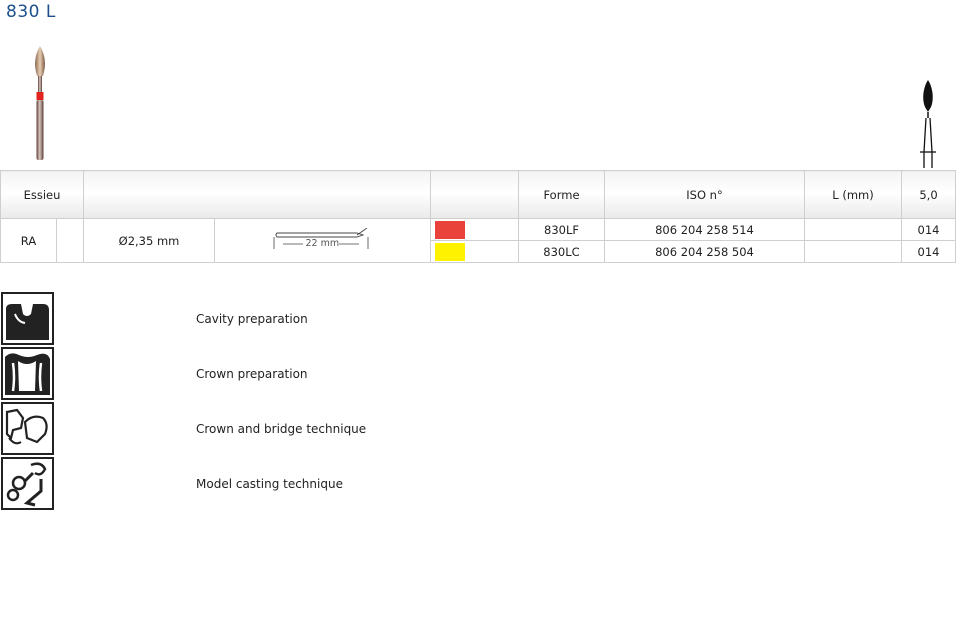  I want to click on list-item: Crown preparation, so click(250, 374).